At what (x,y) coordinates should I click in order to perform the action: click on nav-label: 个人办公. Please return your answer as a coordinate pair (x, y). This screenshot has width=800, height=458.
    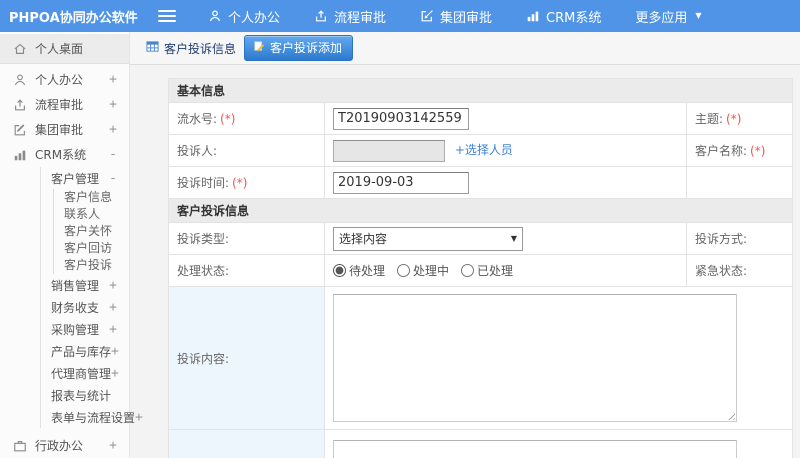
    Looking at the image, I should click on (254, 18).